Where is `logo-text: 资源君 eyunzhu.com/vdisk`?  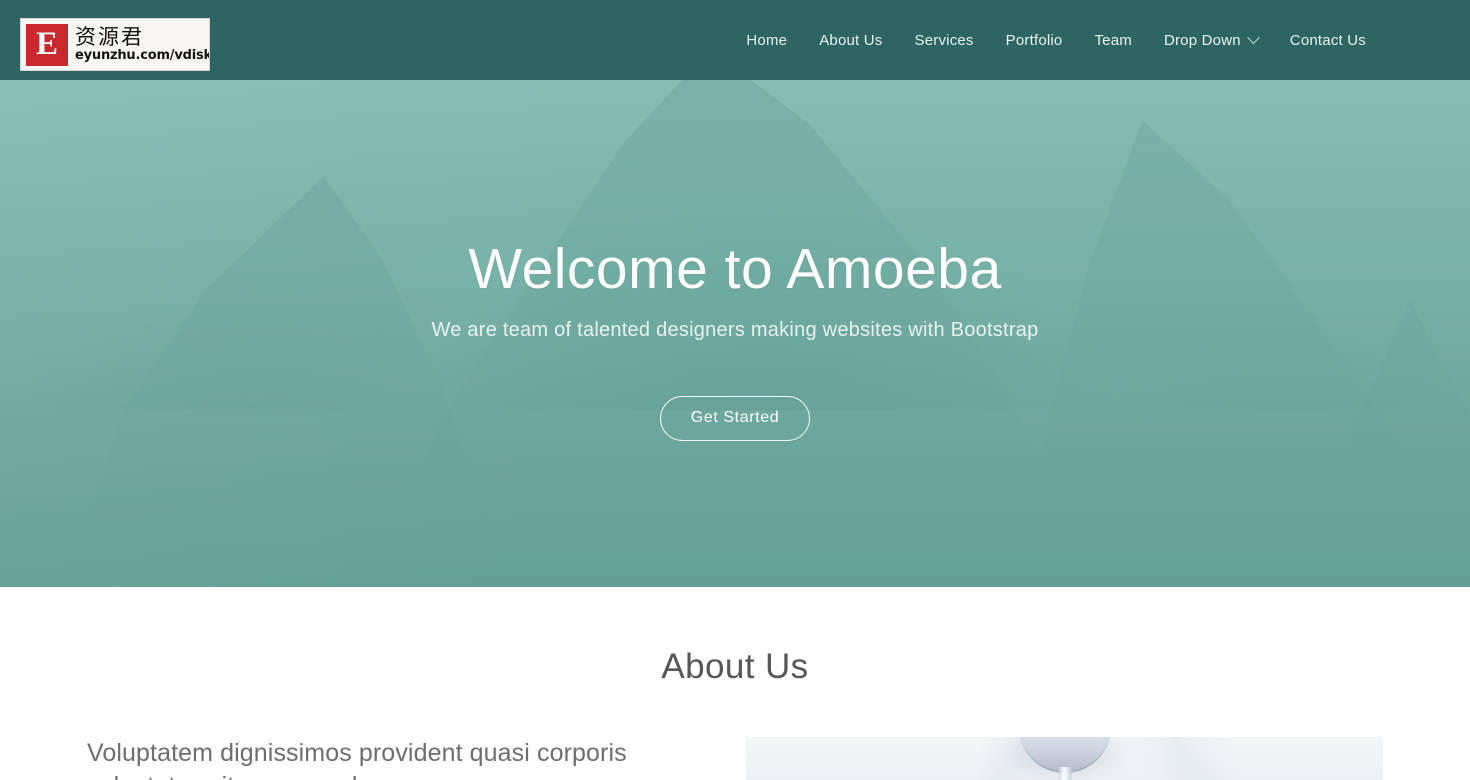
logo-text: 资源君 eyunzhu.com/vdisk is located at coordinates (142, 44).